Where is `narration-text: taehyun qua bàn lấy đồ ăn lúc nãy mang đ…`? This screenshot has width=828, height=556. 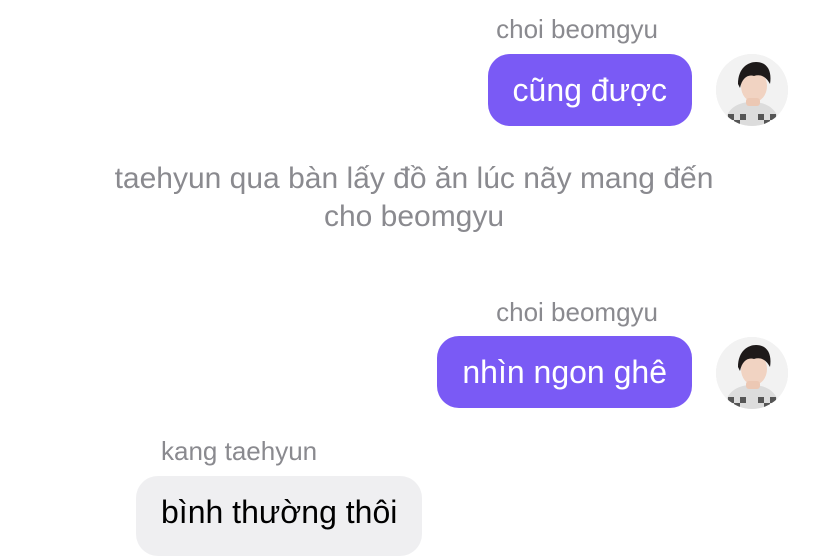
narration-text: taehyun qua bàn lấy đồ ăn lúc nãy mang đ… is located at coordinates (414, 197).